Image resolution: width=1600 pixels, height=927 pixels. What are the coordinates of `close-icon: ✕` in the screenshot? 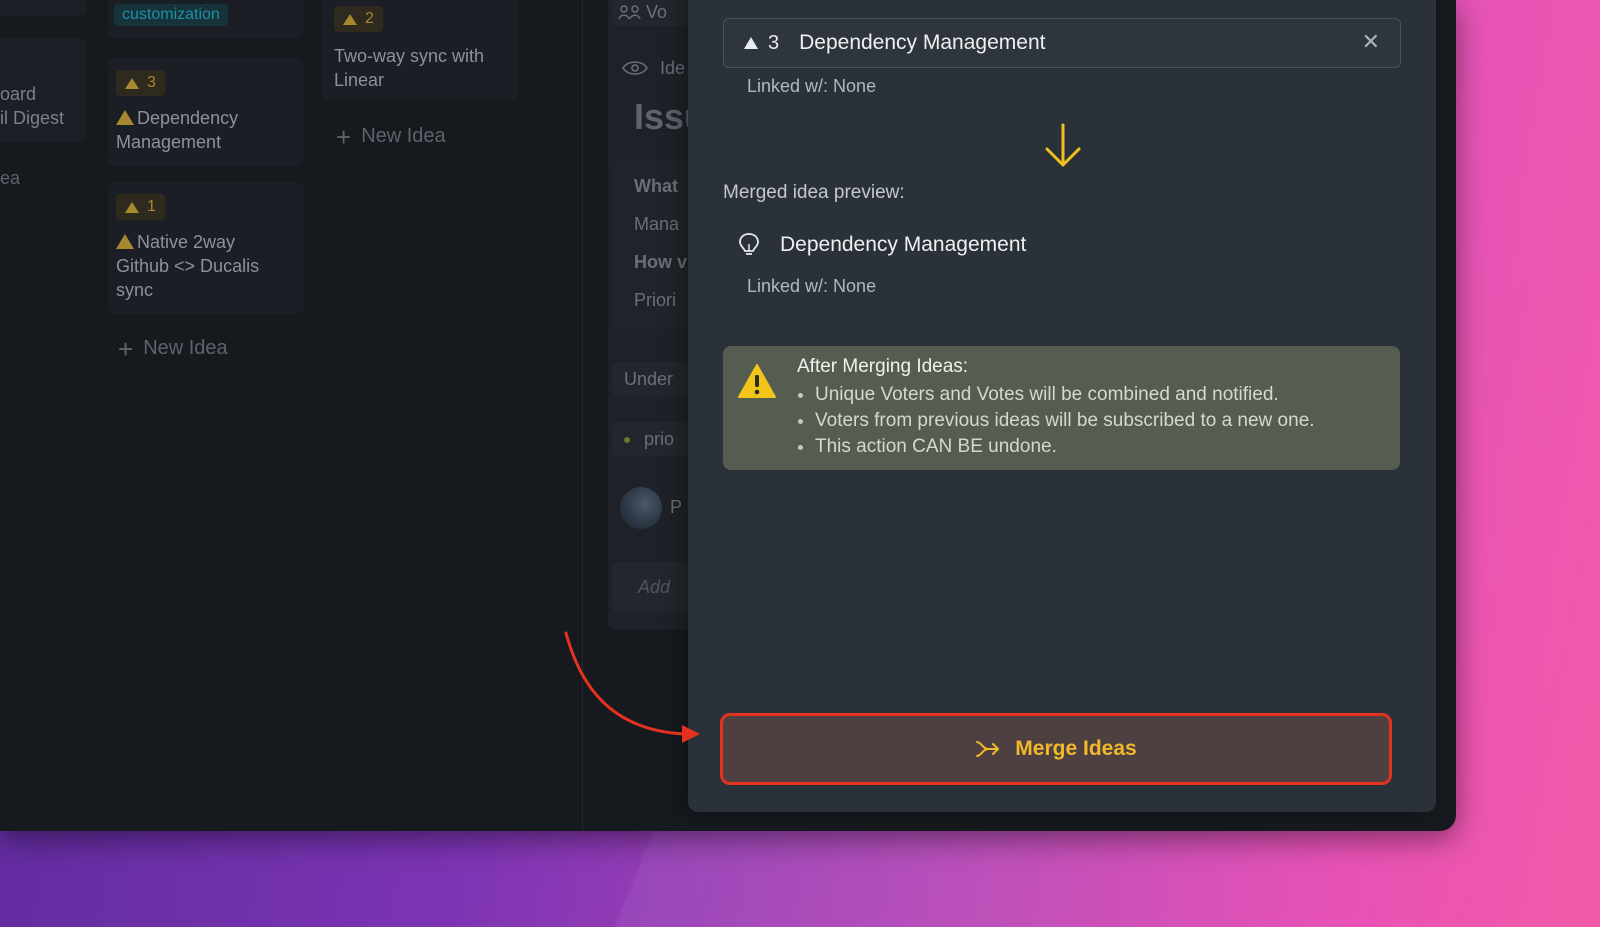 It's located at (1371, 42).